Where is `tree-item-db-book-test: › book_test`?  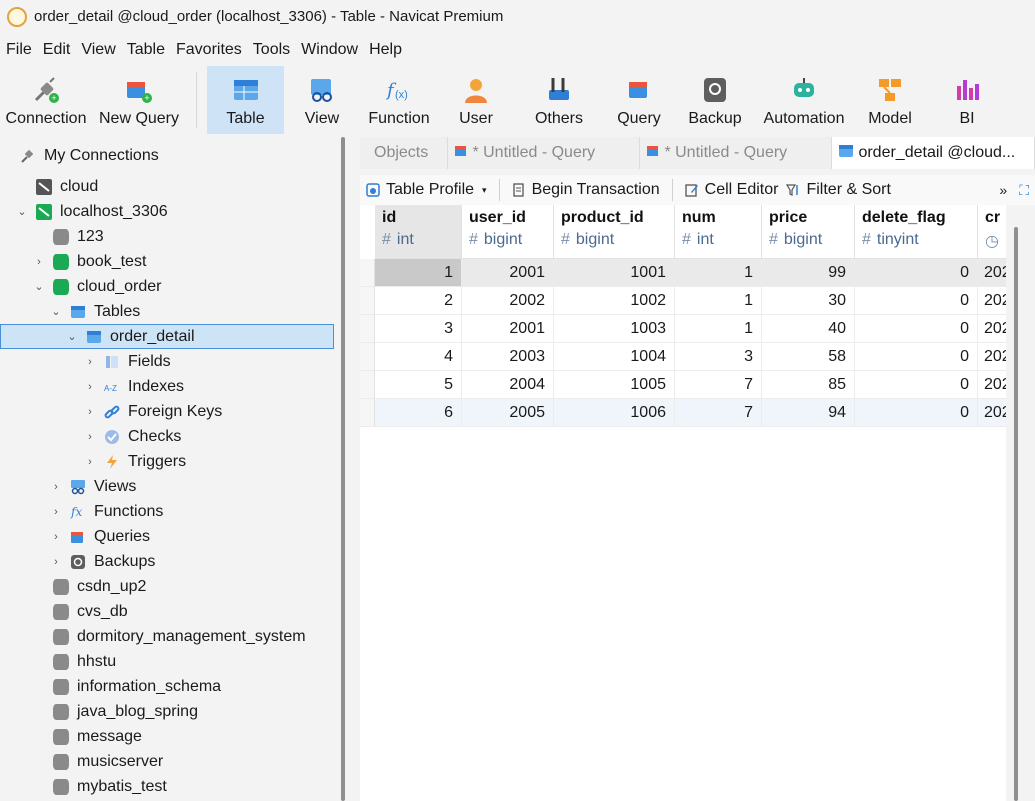 tree-item-db-book-test: › book_test is located at coordinates (89, 261).